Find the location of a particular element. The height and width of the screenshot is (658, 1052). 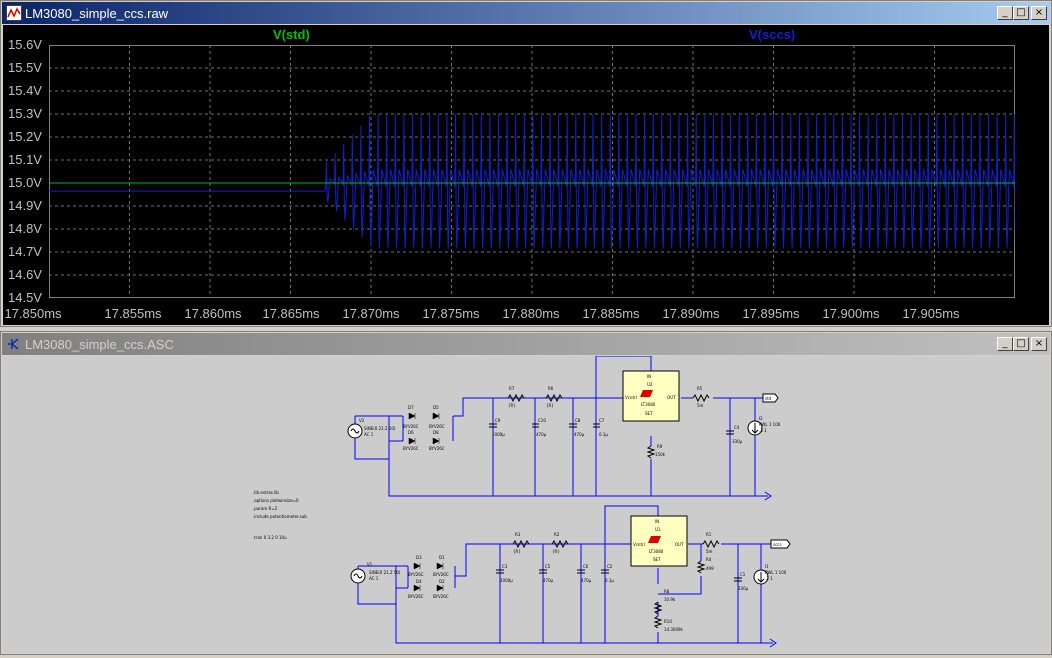

svg-text: R2 is located at coordinates (557, 534).